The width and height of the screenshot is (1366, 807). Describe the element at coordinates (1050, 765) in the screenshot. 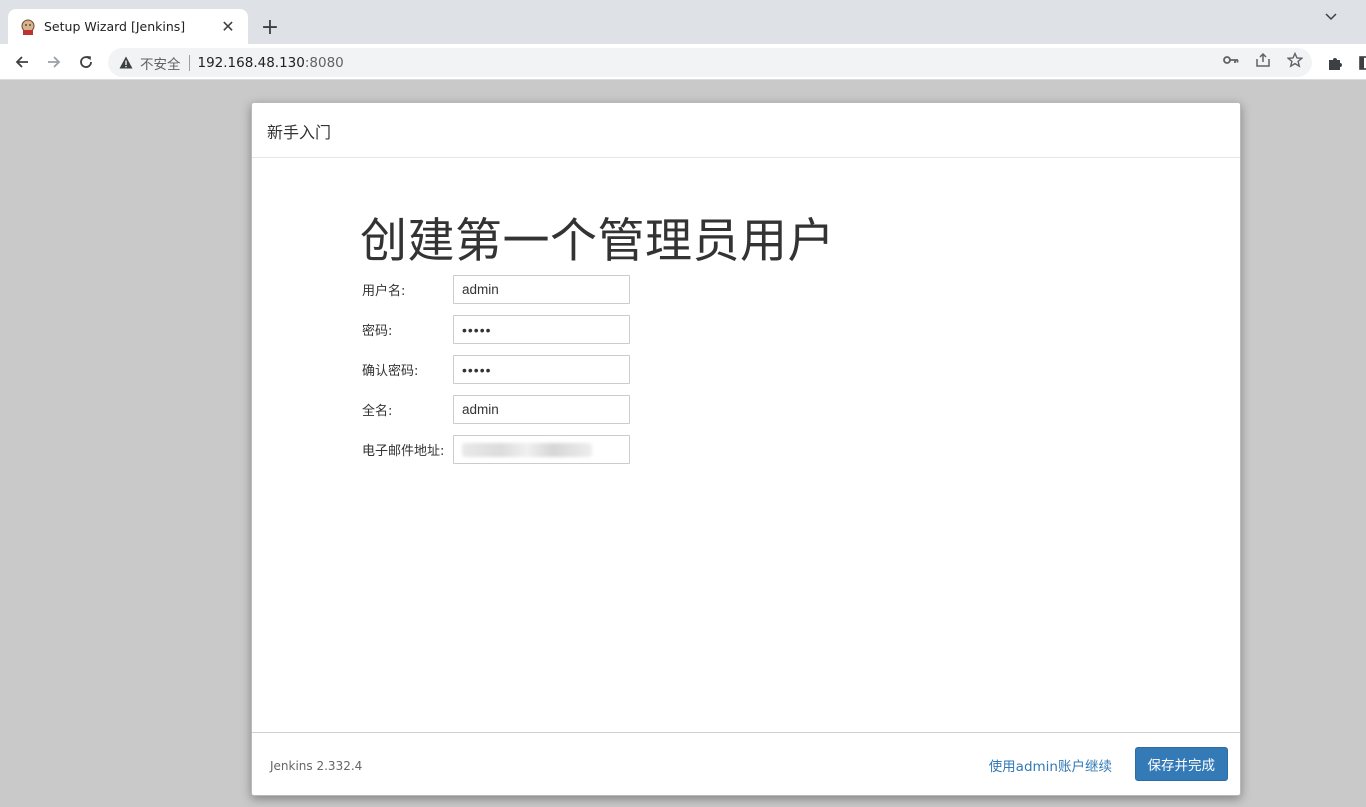

I see `continue-as-admin-link: 使用admin账户继续` at that location.